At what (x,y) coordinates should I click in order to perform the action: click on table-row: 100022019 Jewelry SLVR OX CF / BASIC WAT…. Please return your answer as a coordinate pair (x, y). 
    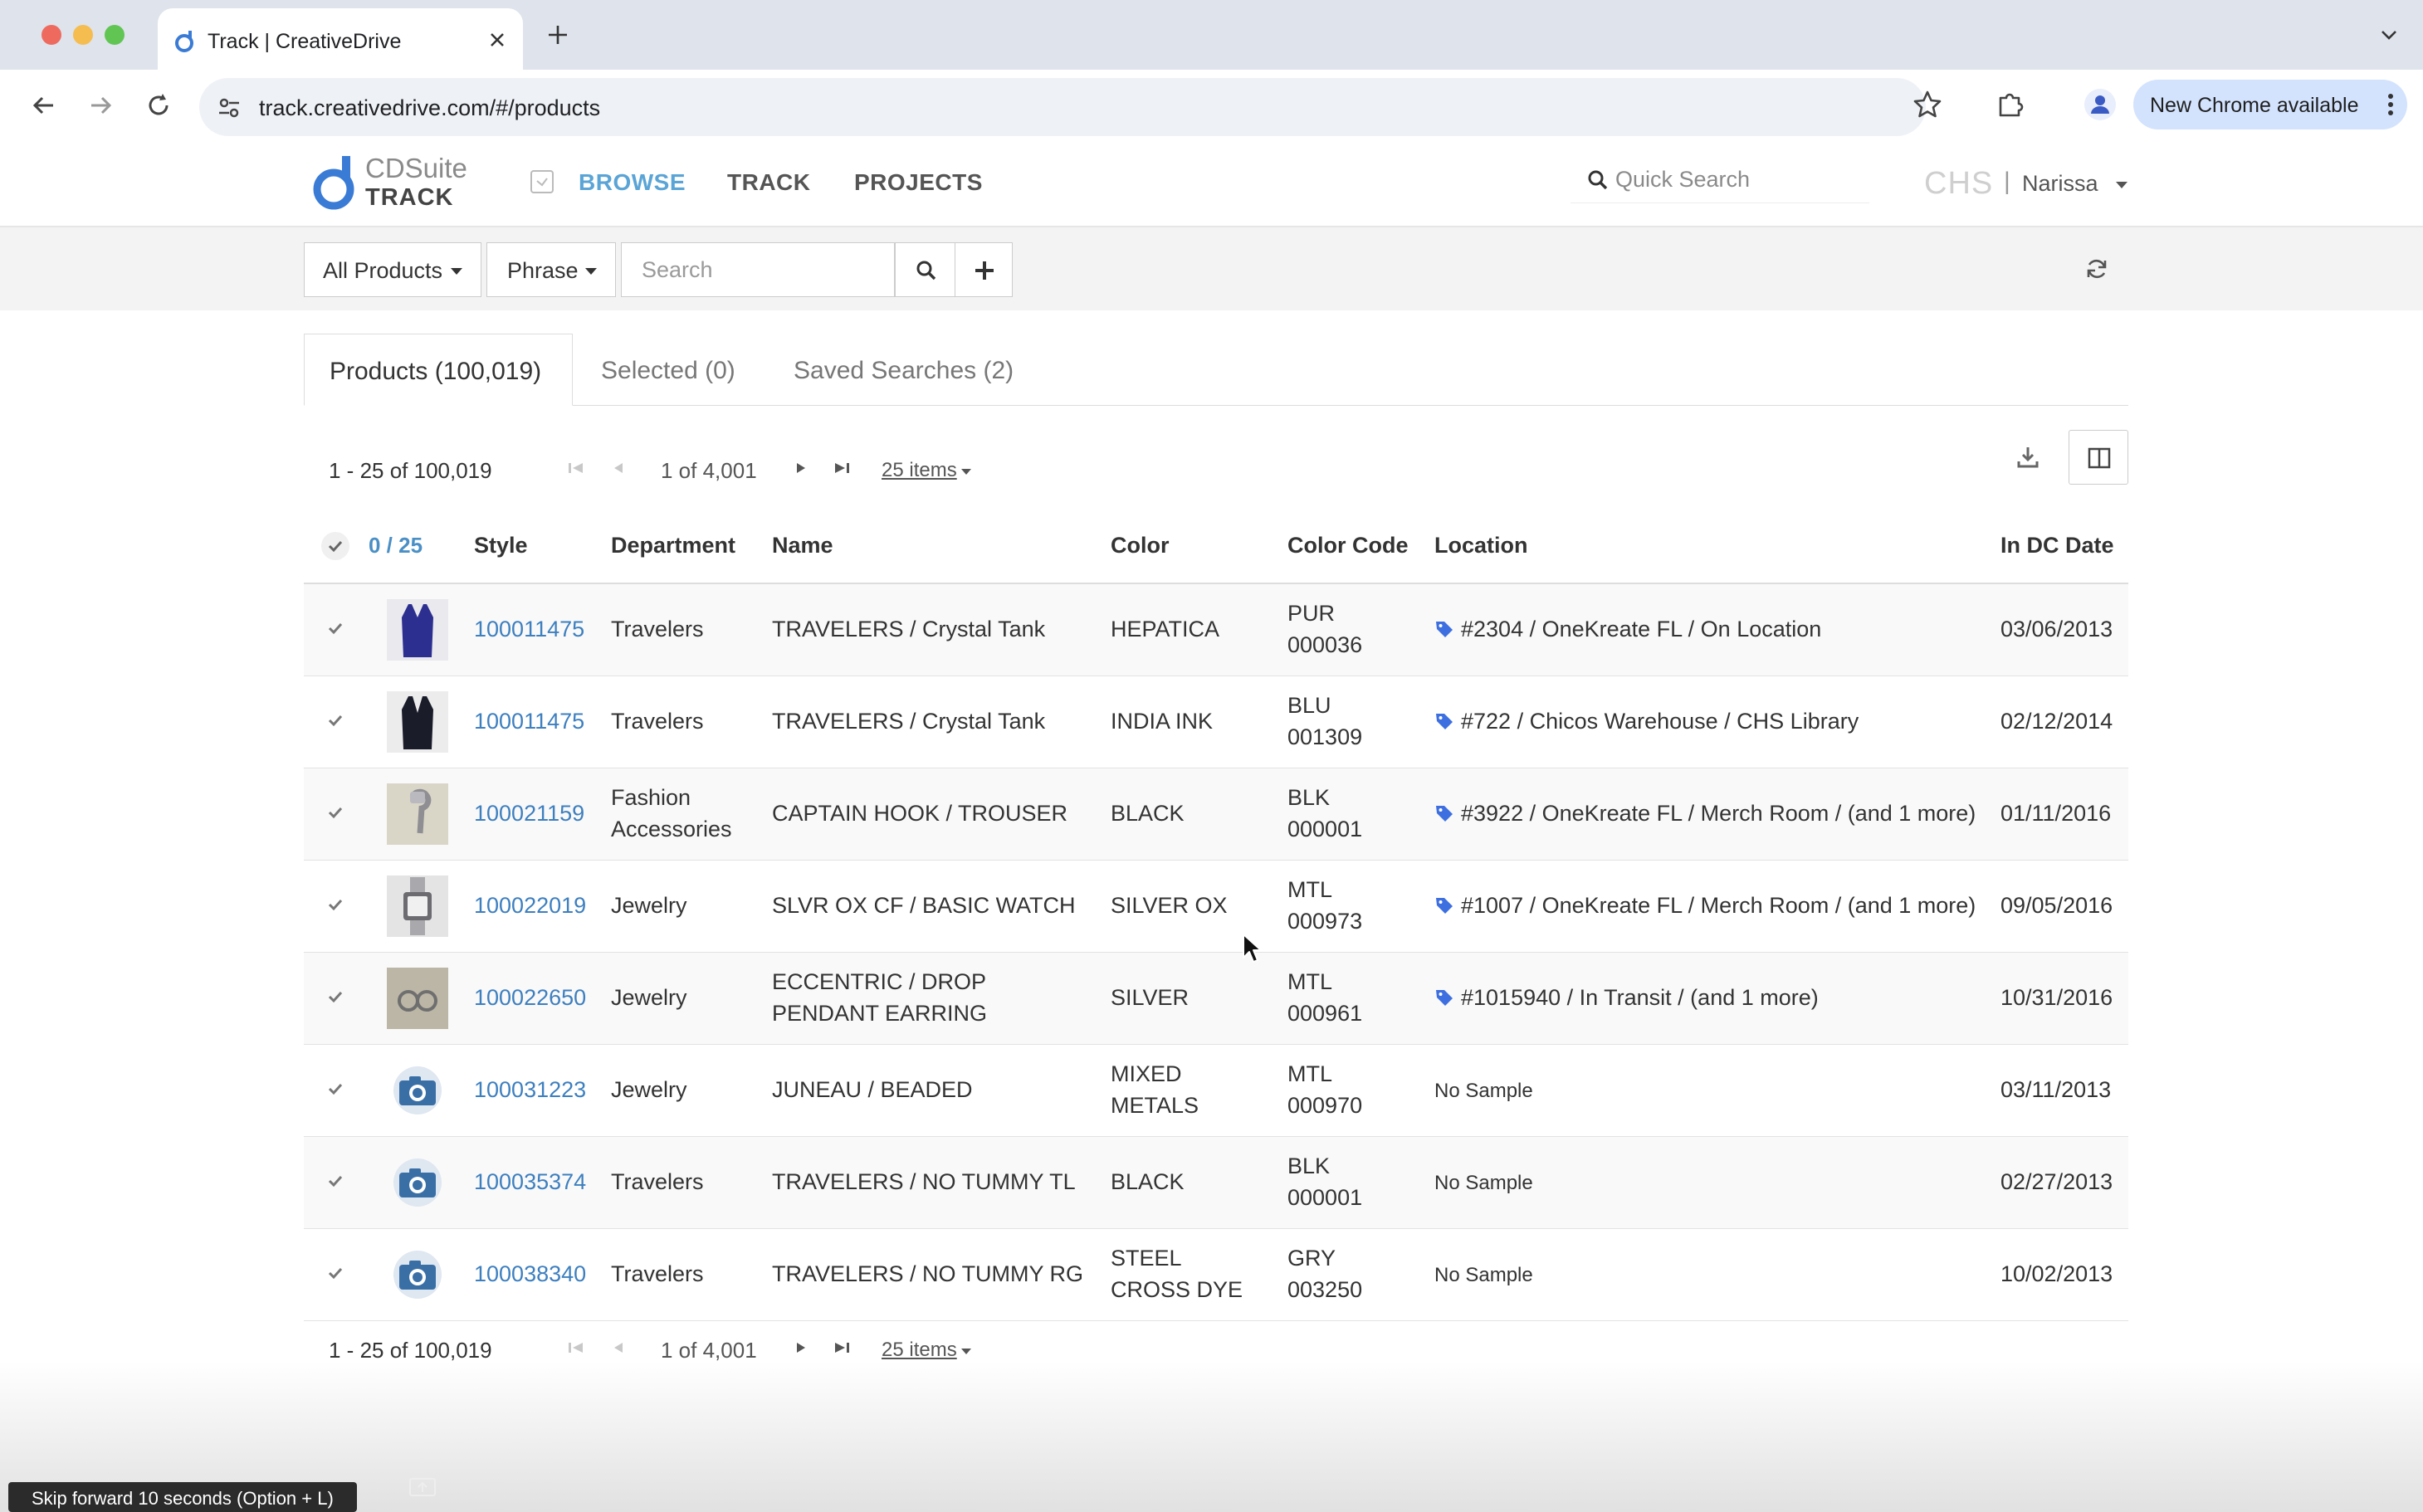
    Looking at the image, I should click on (1216, 907).